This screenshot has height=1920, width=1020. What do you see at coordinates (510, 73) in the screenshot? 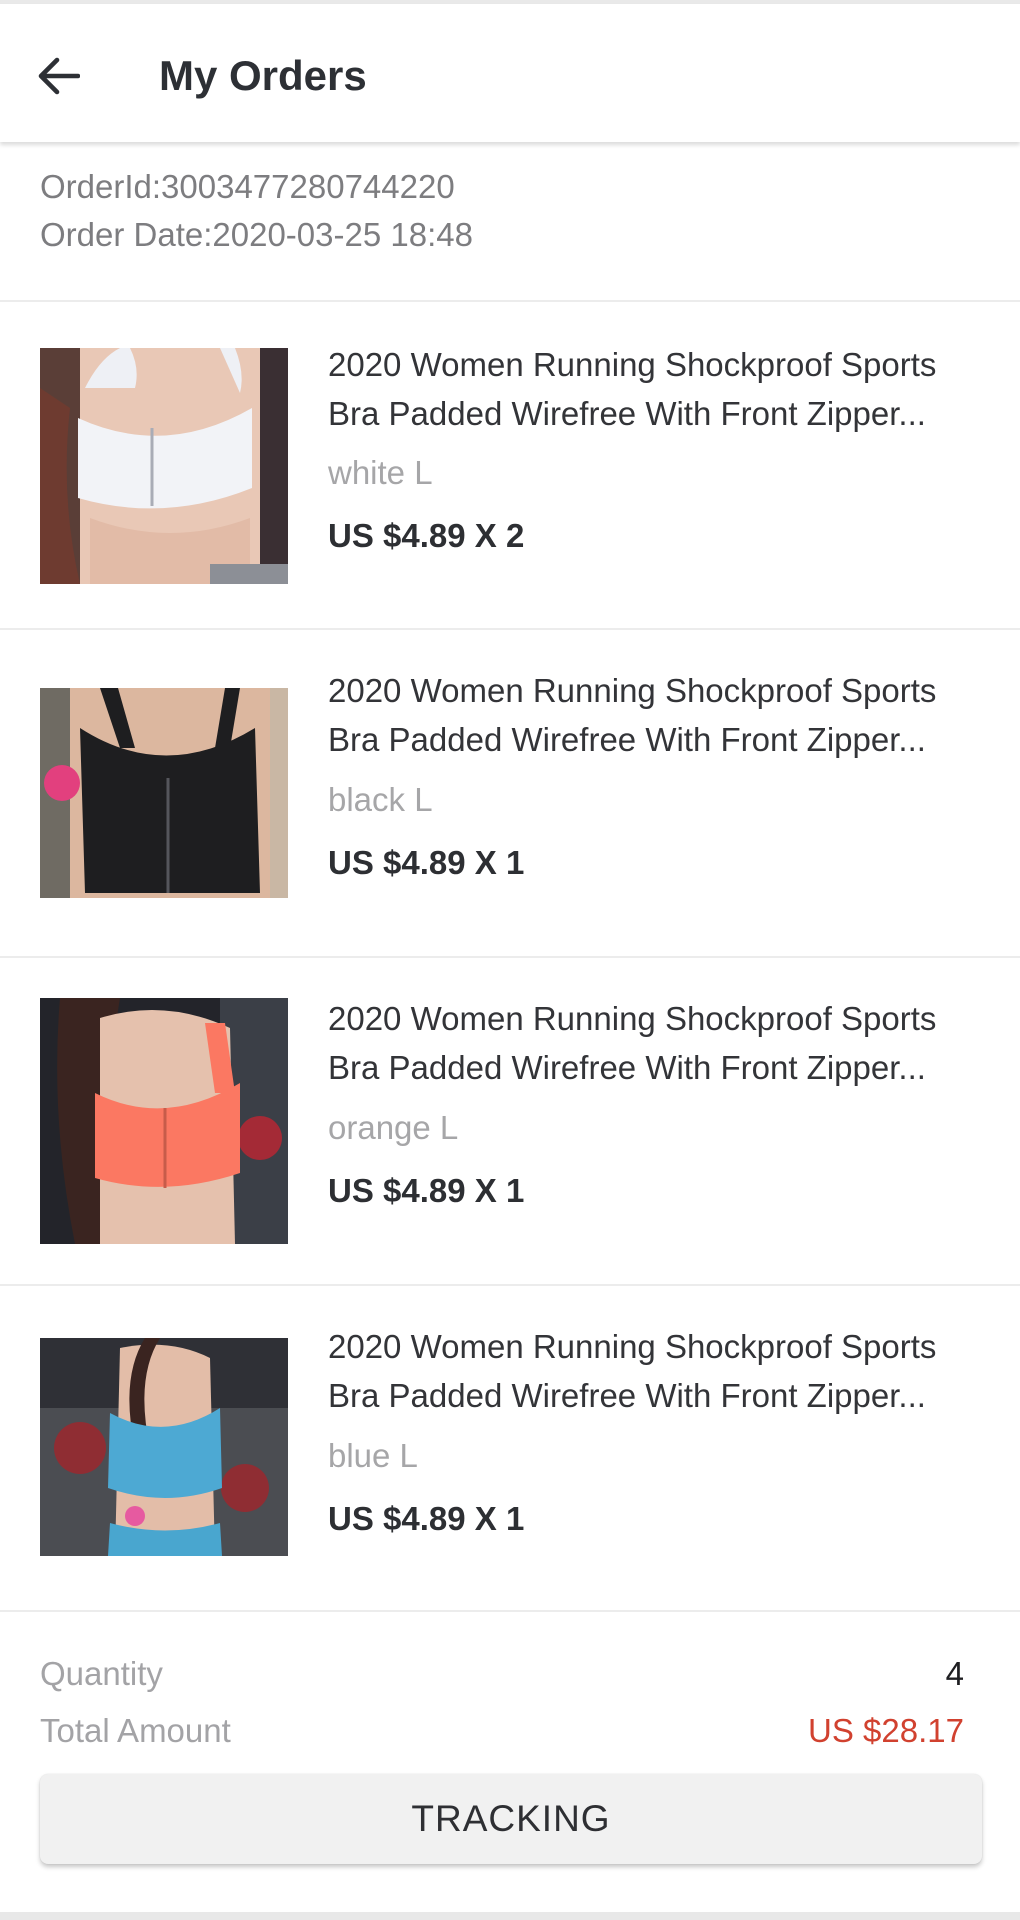
I see `app-bar: My Orders` at bounding box center [510, 73].